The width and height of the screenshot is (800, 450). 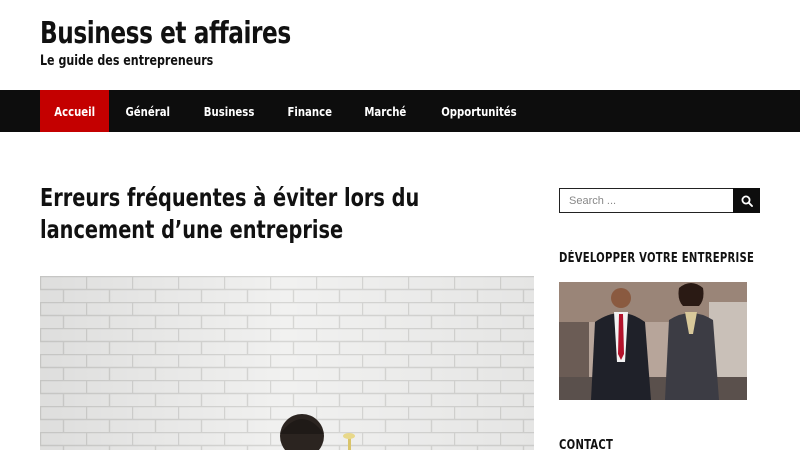 I want to click on nav-item-label: Opportunités, so click(x=479, y=111).